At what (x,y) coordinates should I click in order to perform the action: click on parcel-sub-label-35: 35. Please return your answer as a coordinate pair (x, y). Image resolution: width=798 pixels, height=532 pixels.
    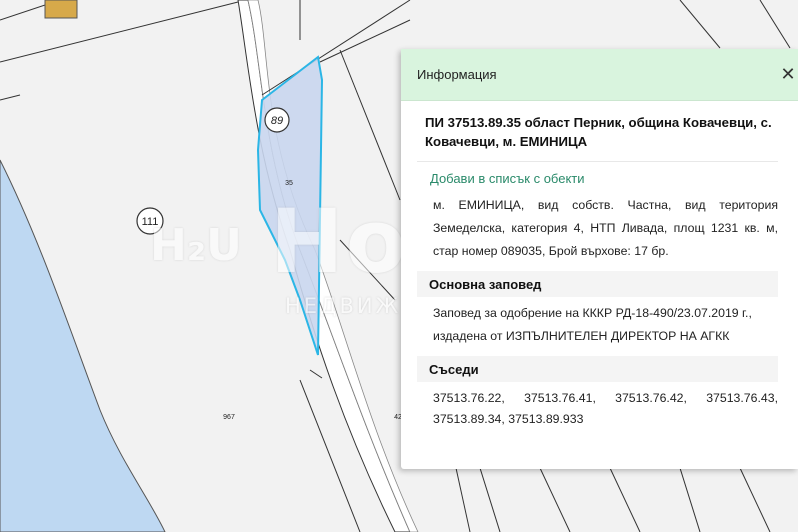
    Looking at the image, I should click on (289, 183).